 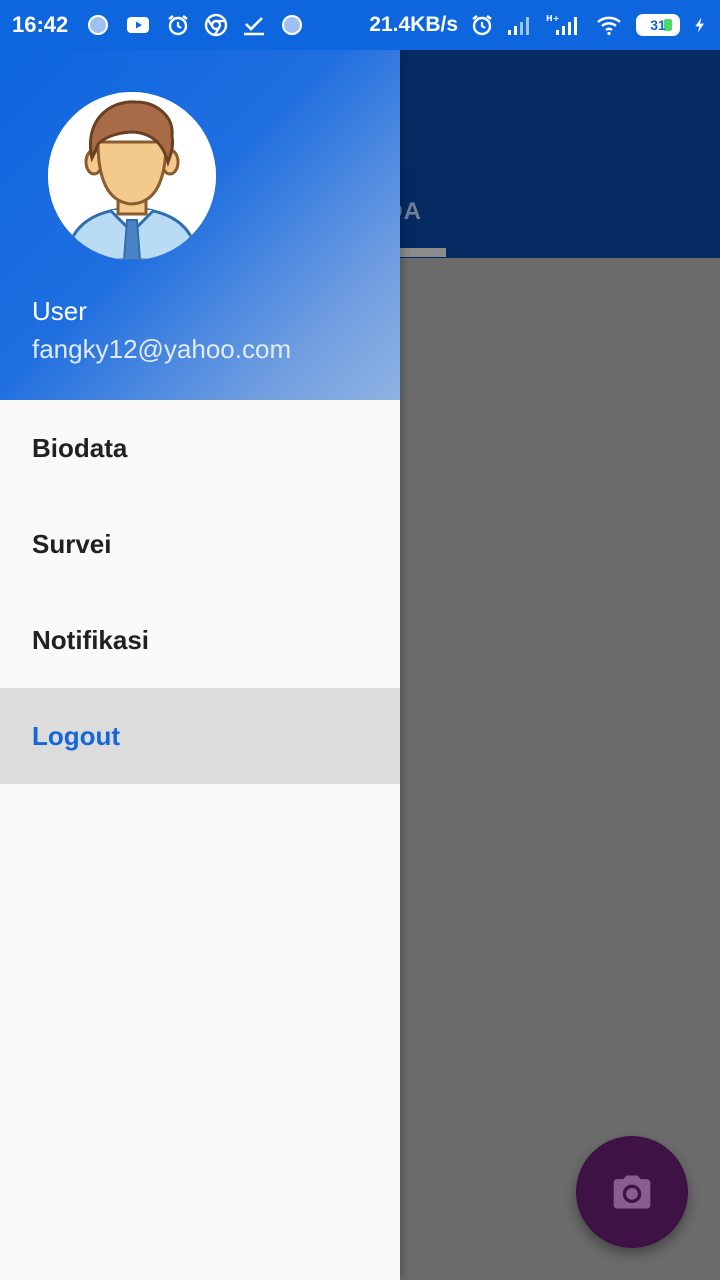 I want to click on svg-text: H+, so click(x=552, y=18).